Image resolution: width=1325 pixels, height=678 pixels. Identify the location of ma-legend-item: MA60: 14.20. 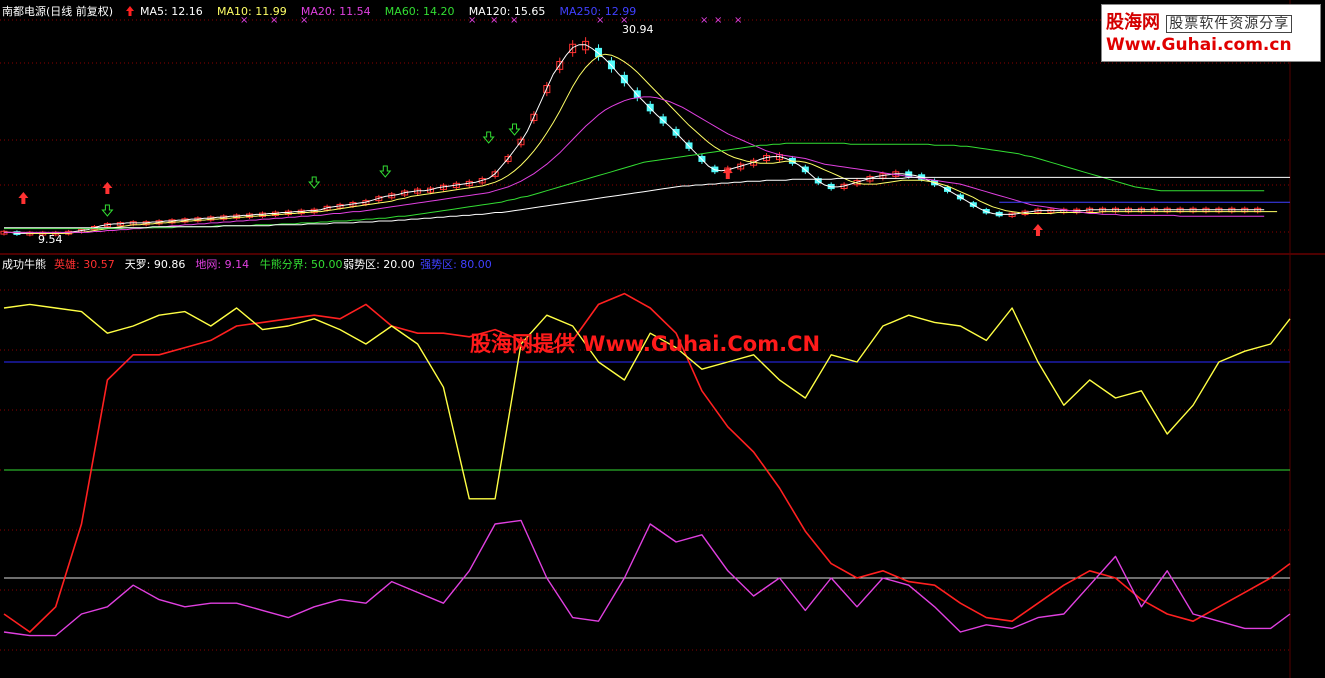
(420, 11).